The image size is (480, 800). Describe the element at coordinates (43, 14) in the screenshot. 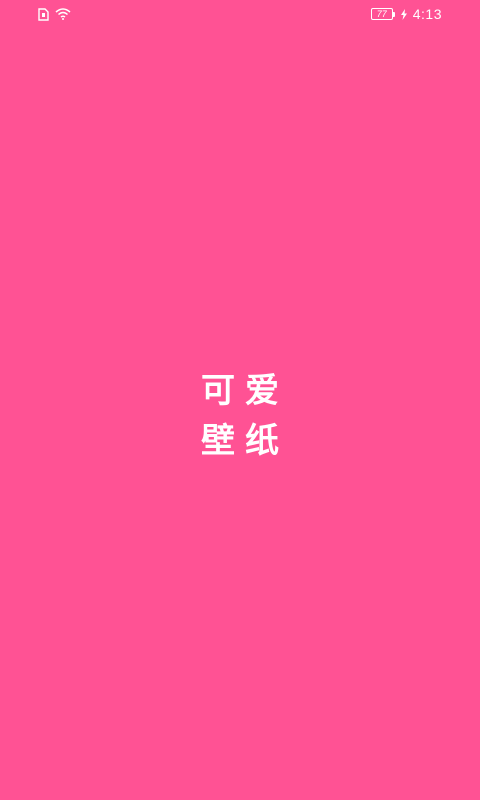

I see `sim-card-icon` at that location.